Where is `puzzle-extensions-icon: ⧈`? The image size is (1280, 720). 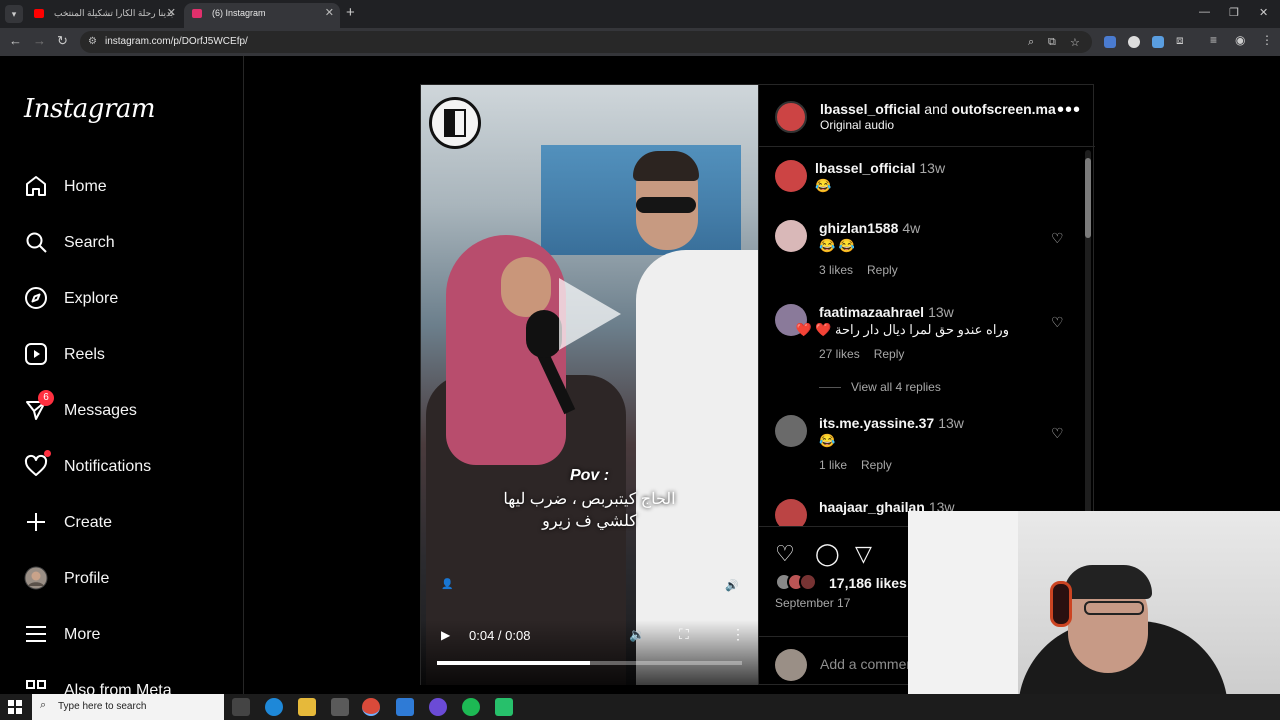 puzzle-extensions-icon: ⧈ is located at coordinates (1180, 40).